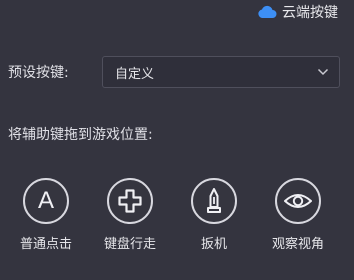 The width and height of the screenshot is (354, 280). I want to click on key-trigger: 扳机, so click(214, 215).